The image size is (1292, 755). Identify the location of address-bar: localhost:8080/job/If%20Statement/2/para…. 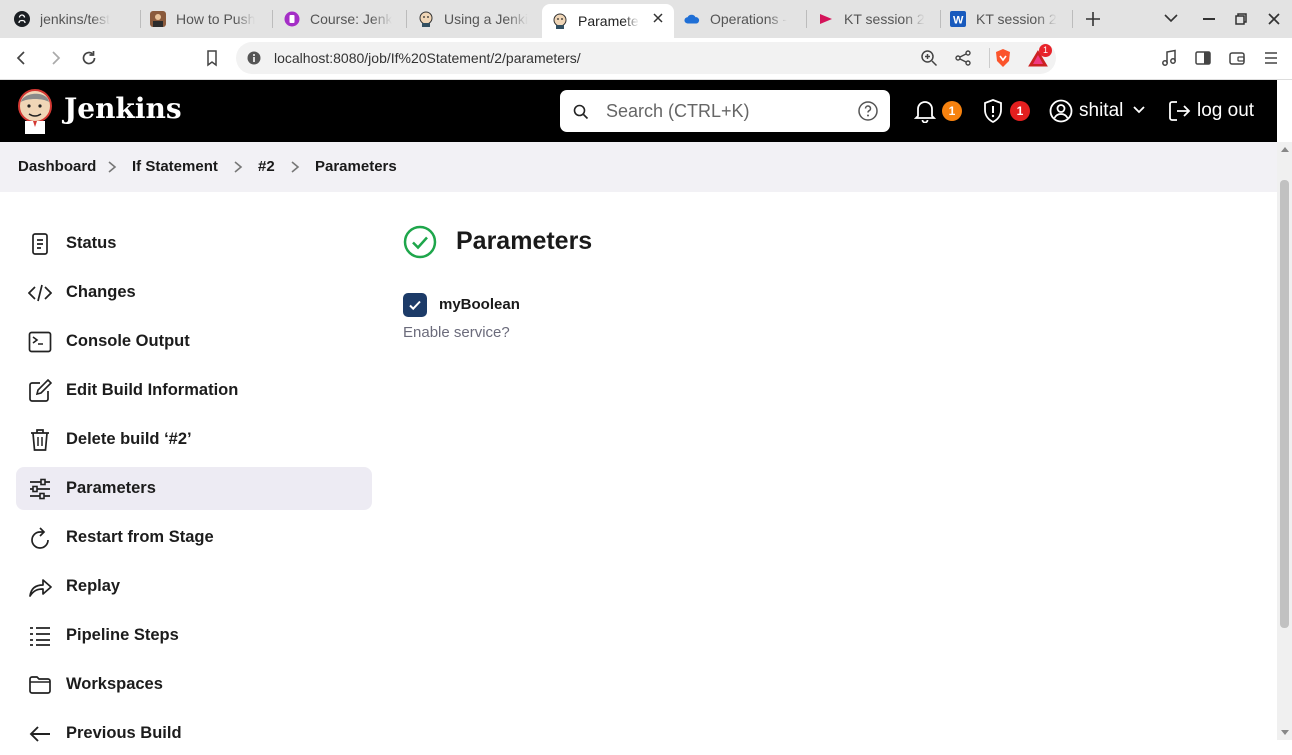
(646, 58).